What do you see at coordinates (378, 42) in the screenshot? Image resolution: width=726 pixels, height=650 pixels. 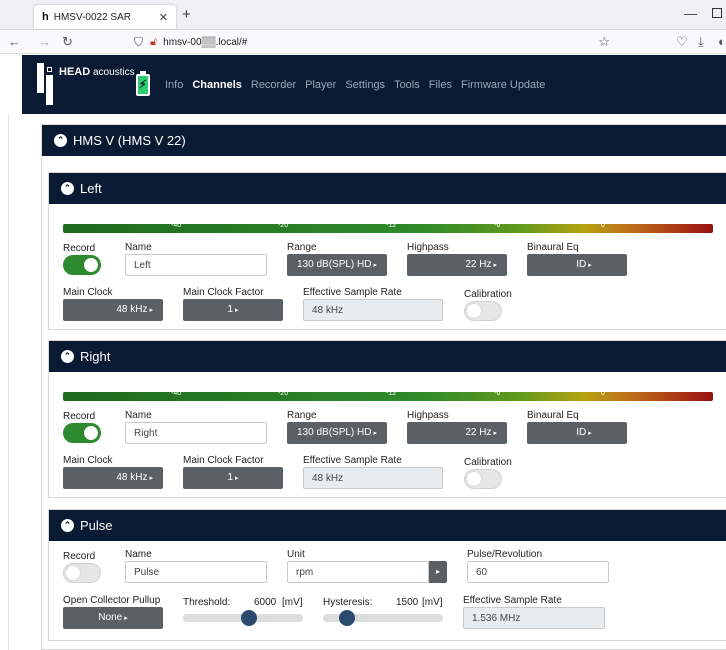 I see `address-bar: ⛉ 🔓︎ hmsv-00▒▒.local/# ☆` at bounding box center [378, 42].